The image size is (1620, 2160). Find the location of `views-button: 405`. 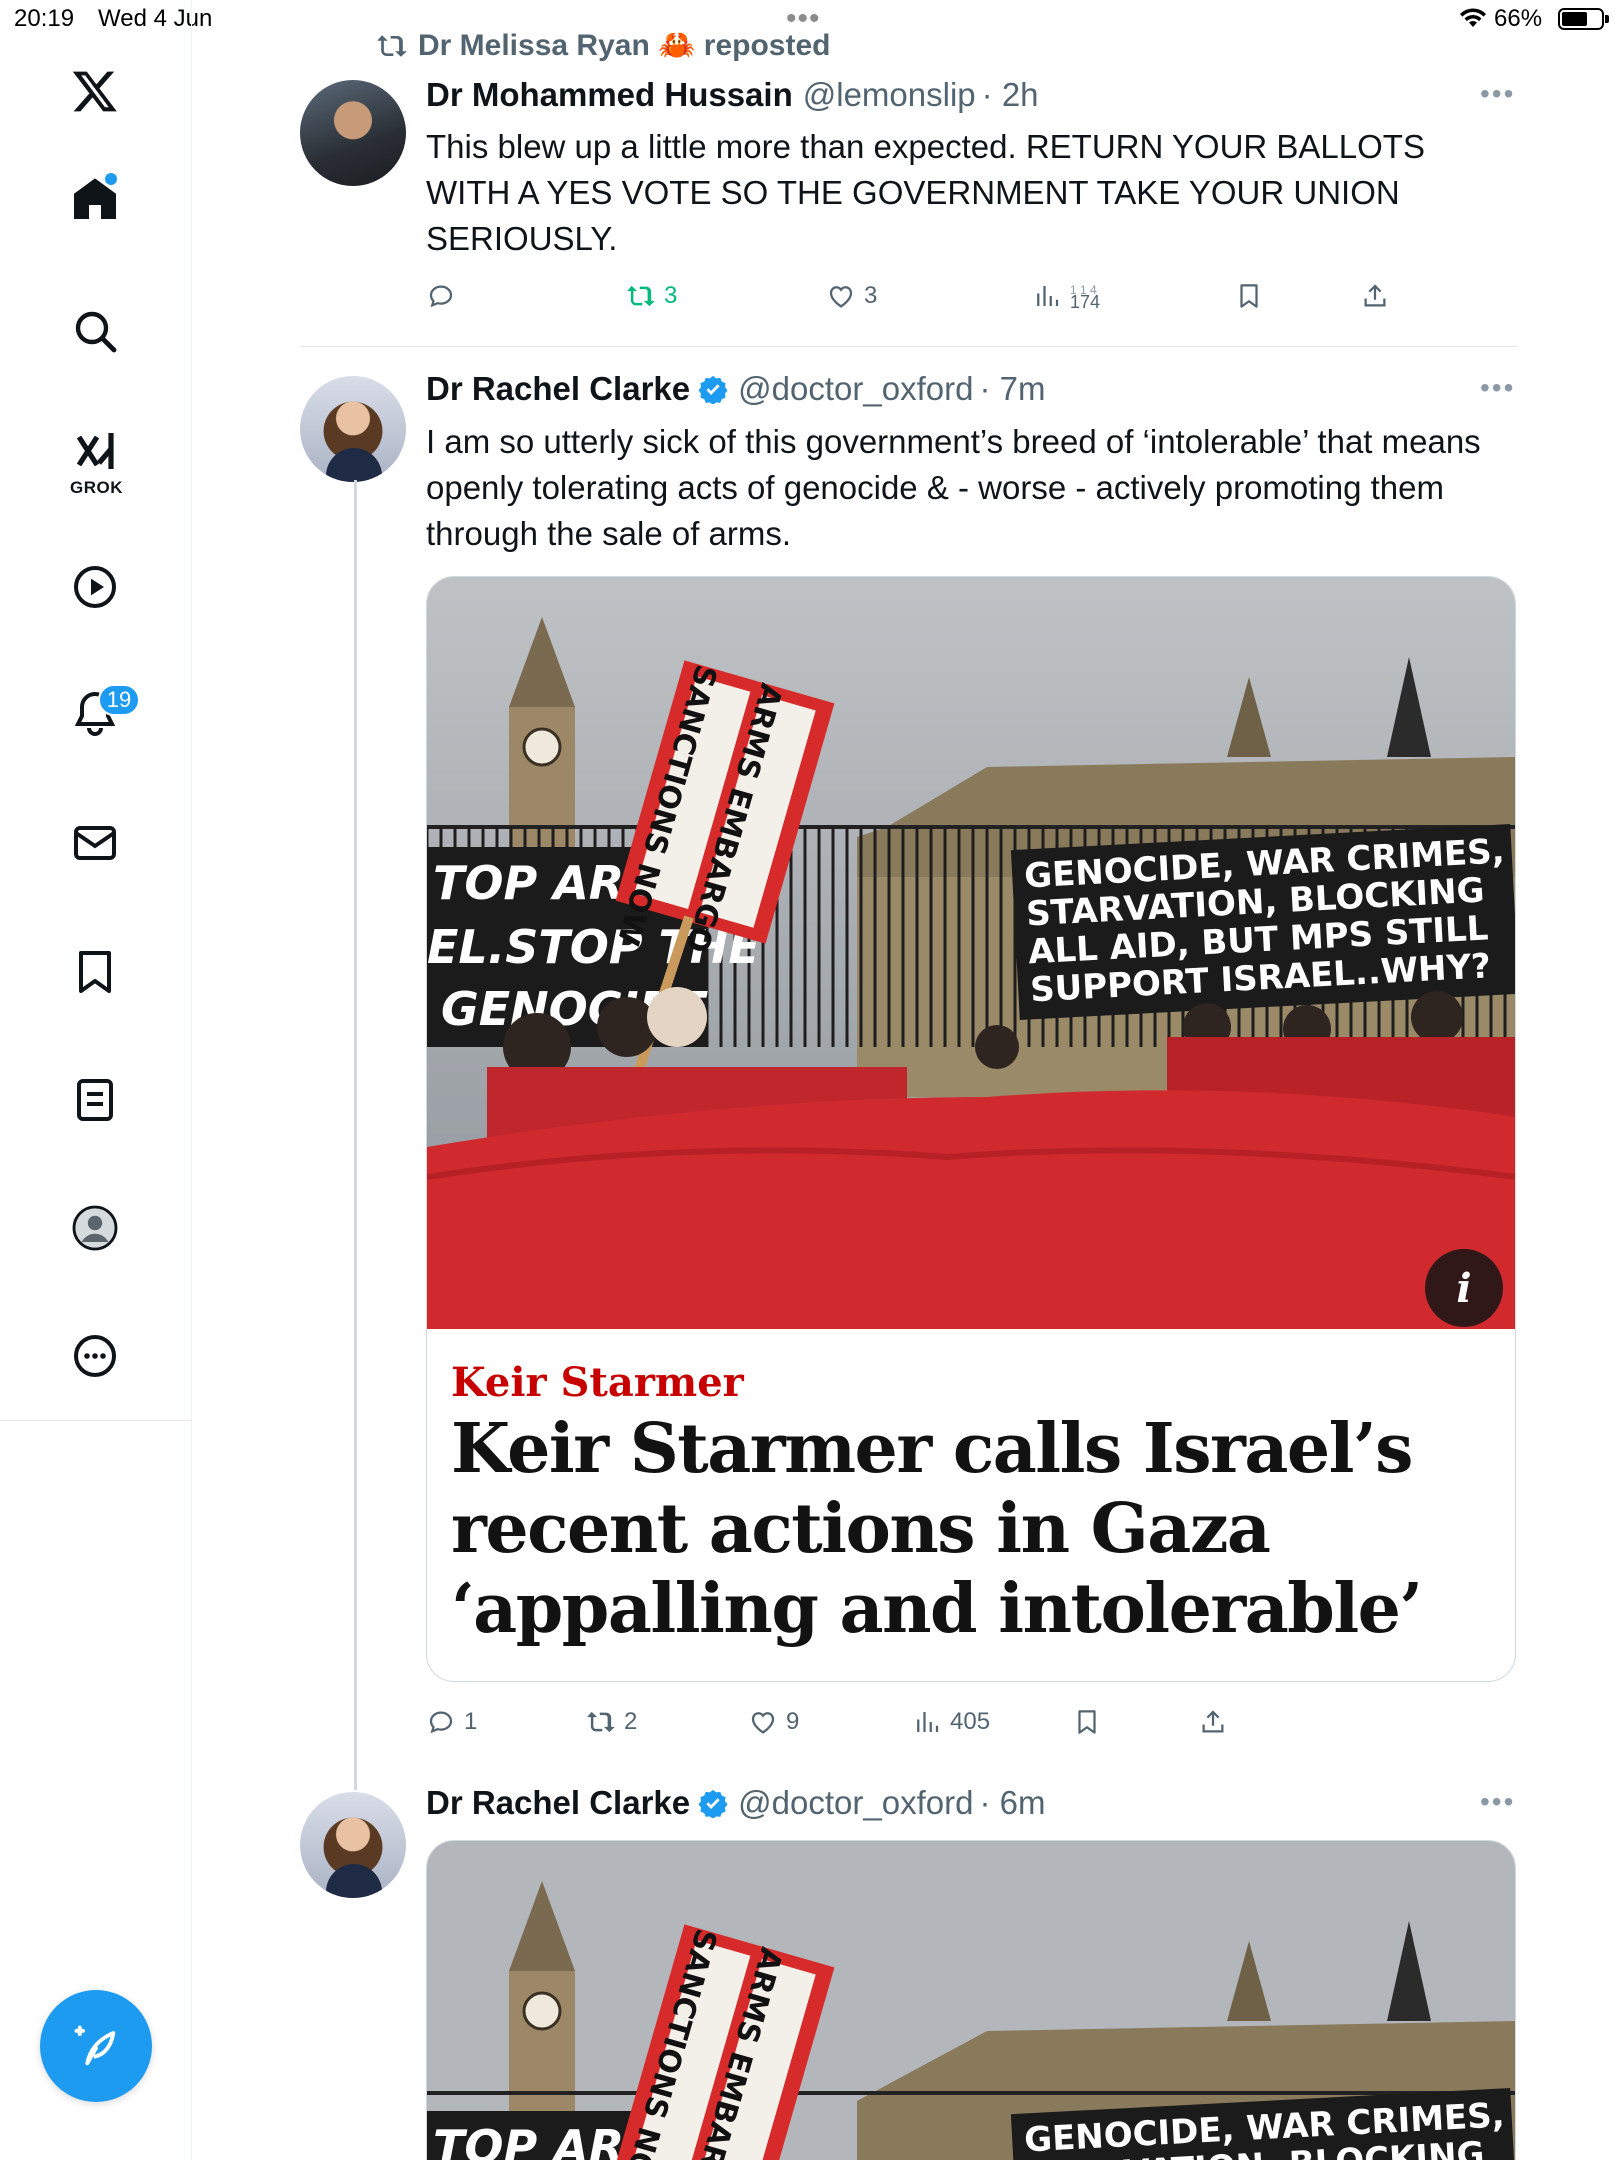

views-button: 405 is located at coordinates (951, 1722).